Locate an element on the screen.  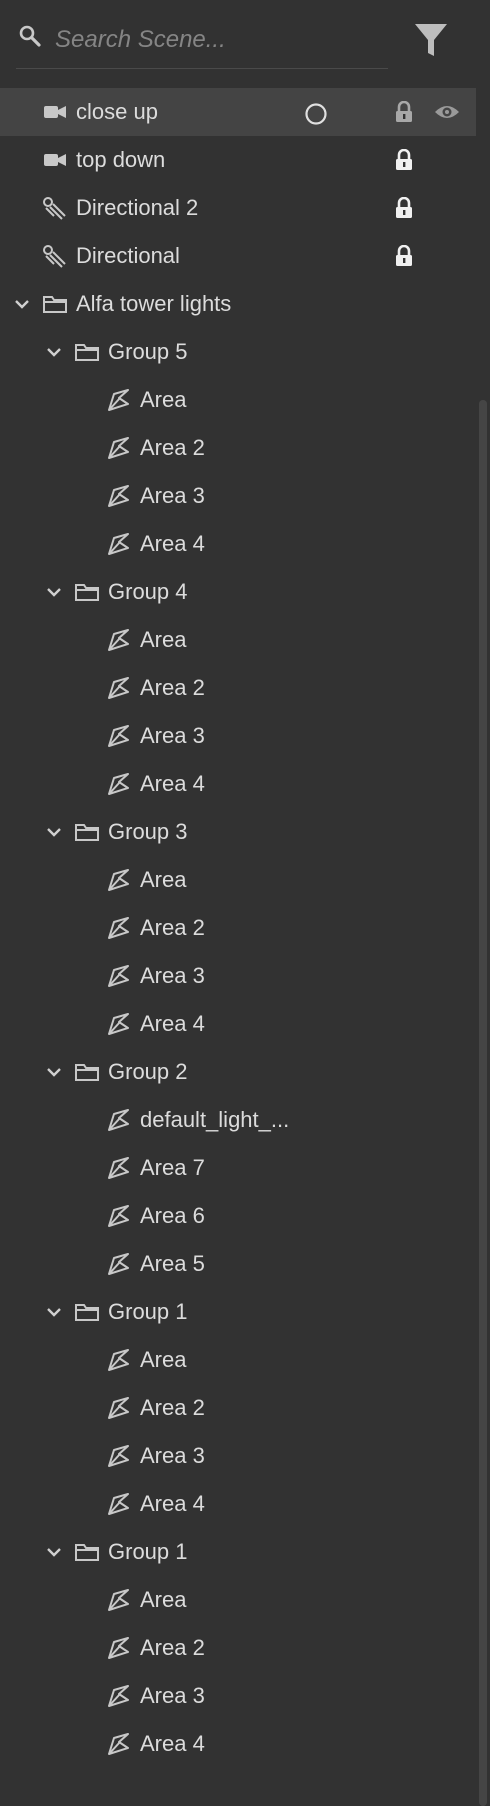
search-bar is located at coordinates (245, 39).